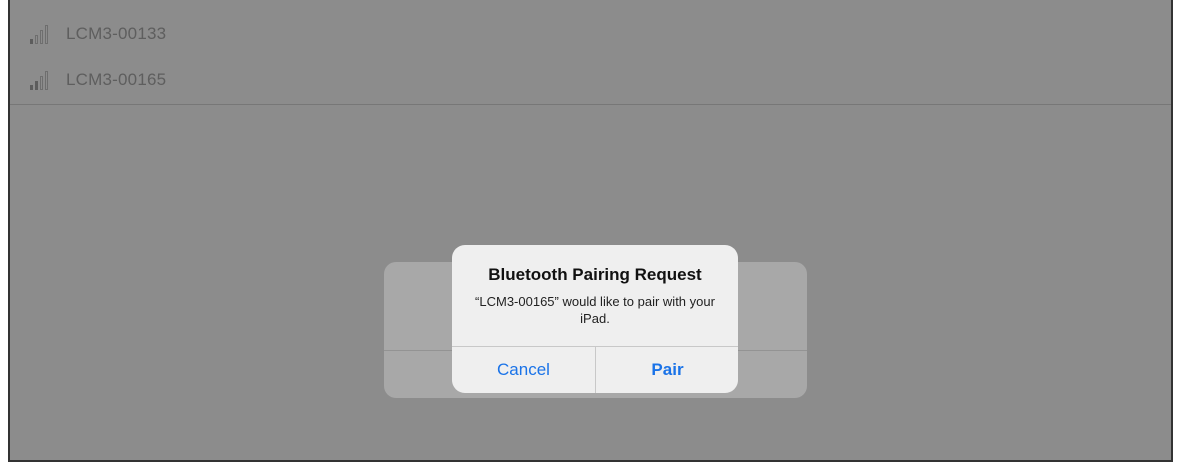 This screenshot has width=1181, height=470. I want to click on device-name: LCM3-00165, so click(116, 79).